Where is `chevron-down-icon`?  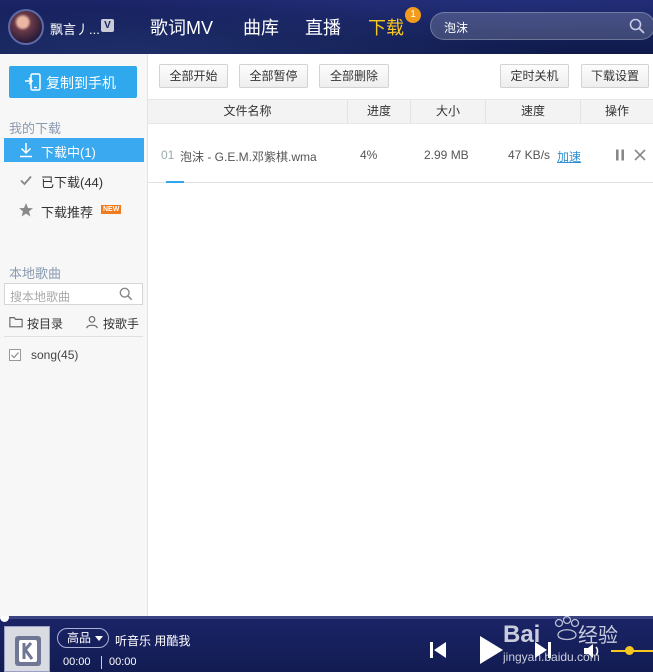 chevron-down-icon is located at coordinates (99, 638).